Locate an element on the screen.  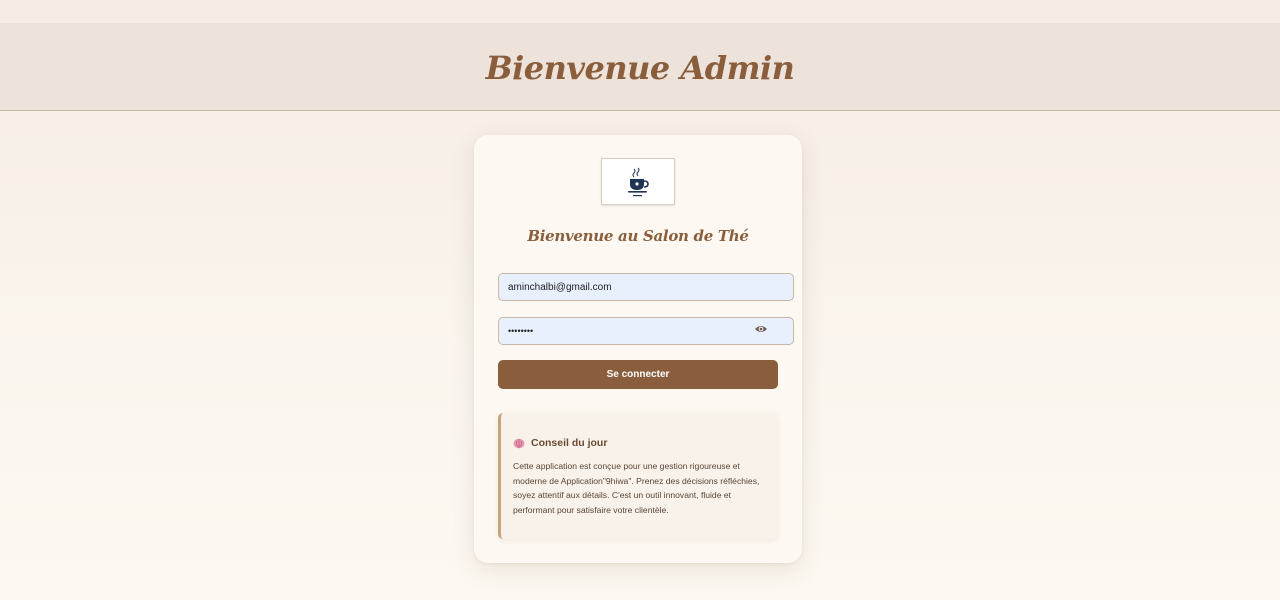
login-button: Se connecter is located at coordinates (638, 374).